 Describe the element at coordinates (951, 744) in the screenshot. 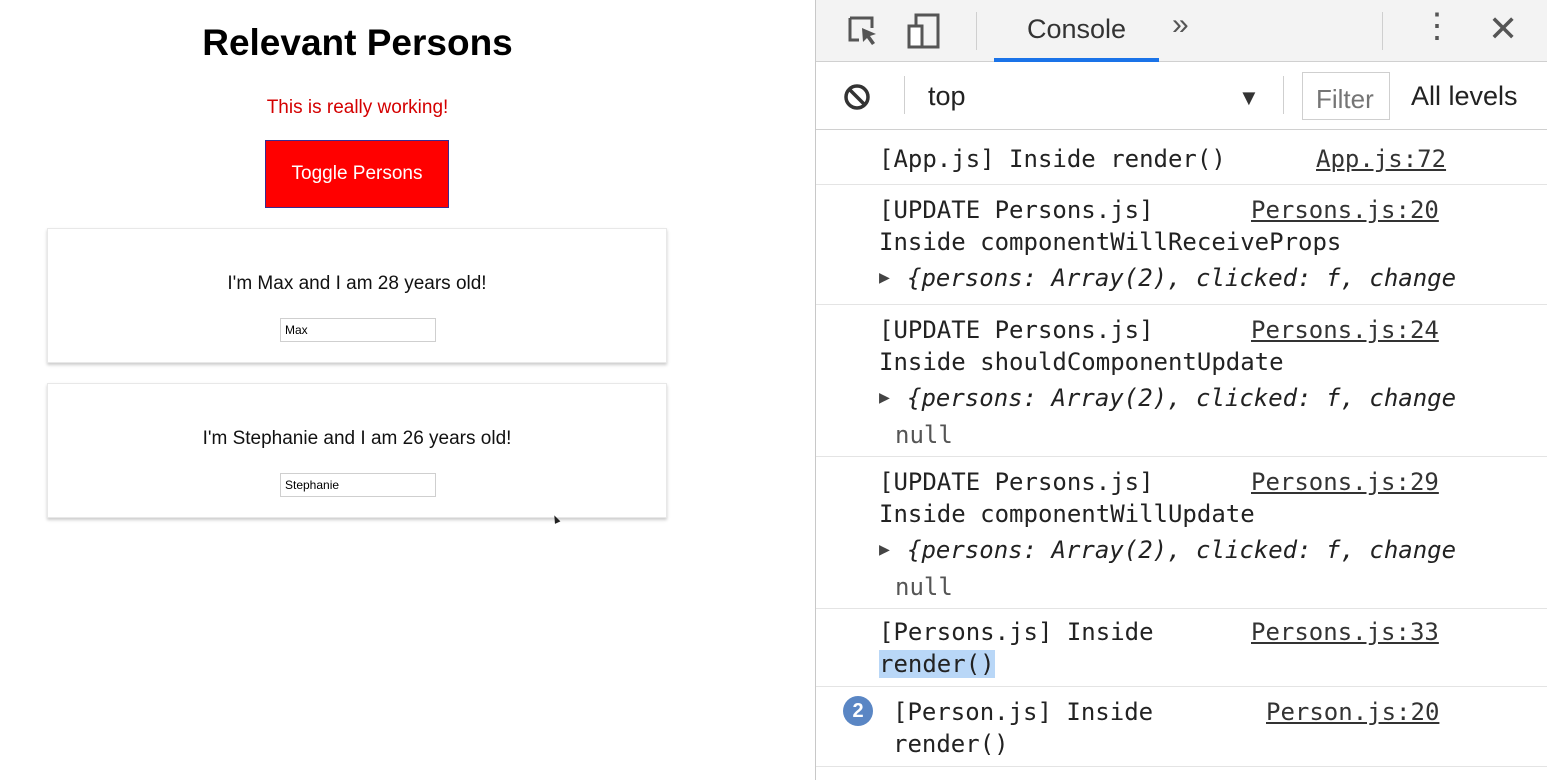

I see `message-text: render()` at that location.